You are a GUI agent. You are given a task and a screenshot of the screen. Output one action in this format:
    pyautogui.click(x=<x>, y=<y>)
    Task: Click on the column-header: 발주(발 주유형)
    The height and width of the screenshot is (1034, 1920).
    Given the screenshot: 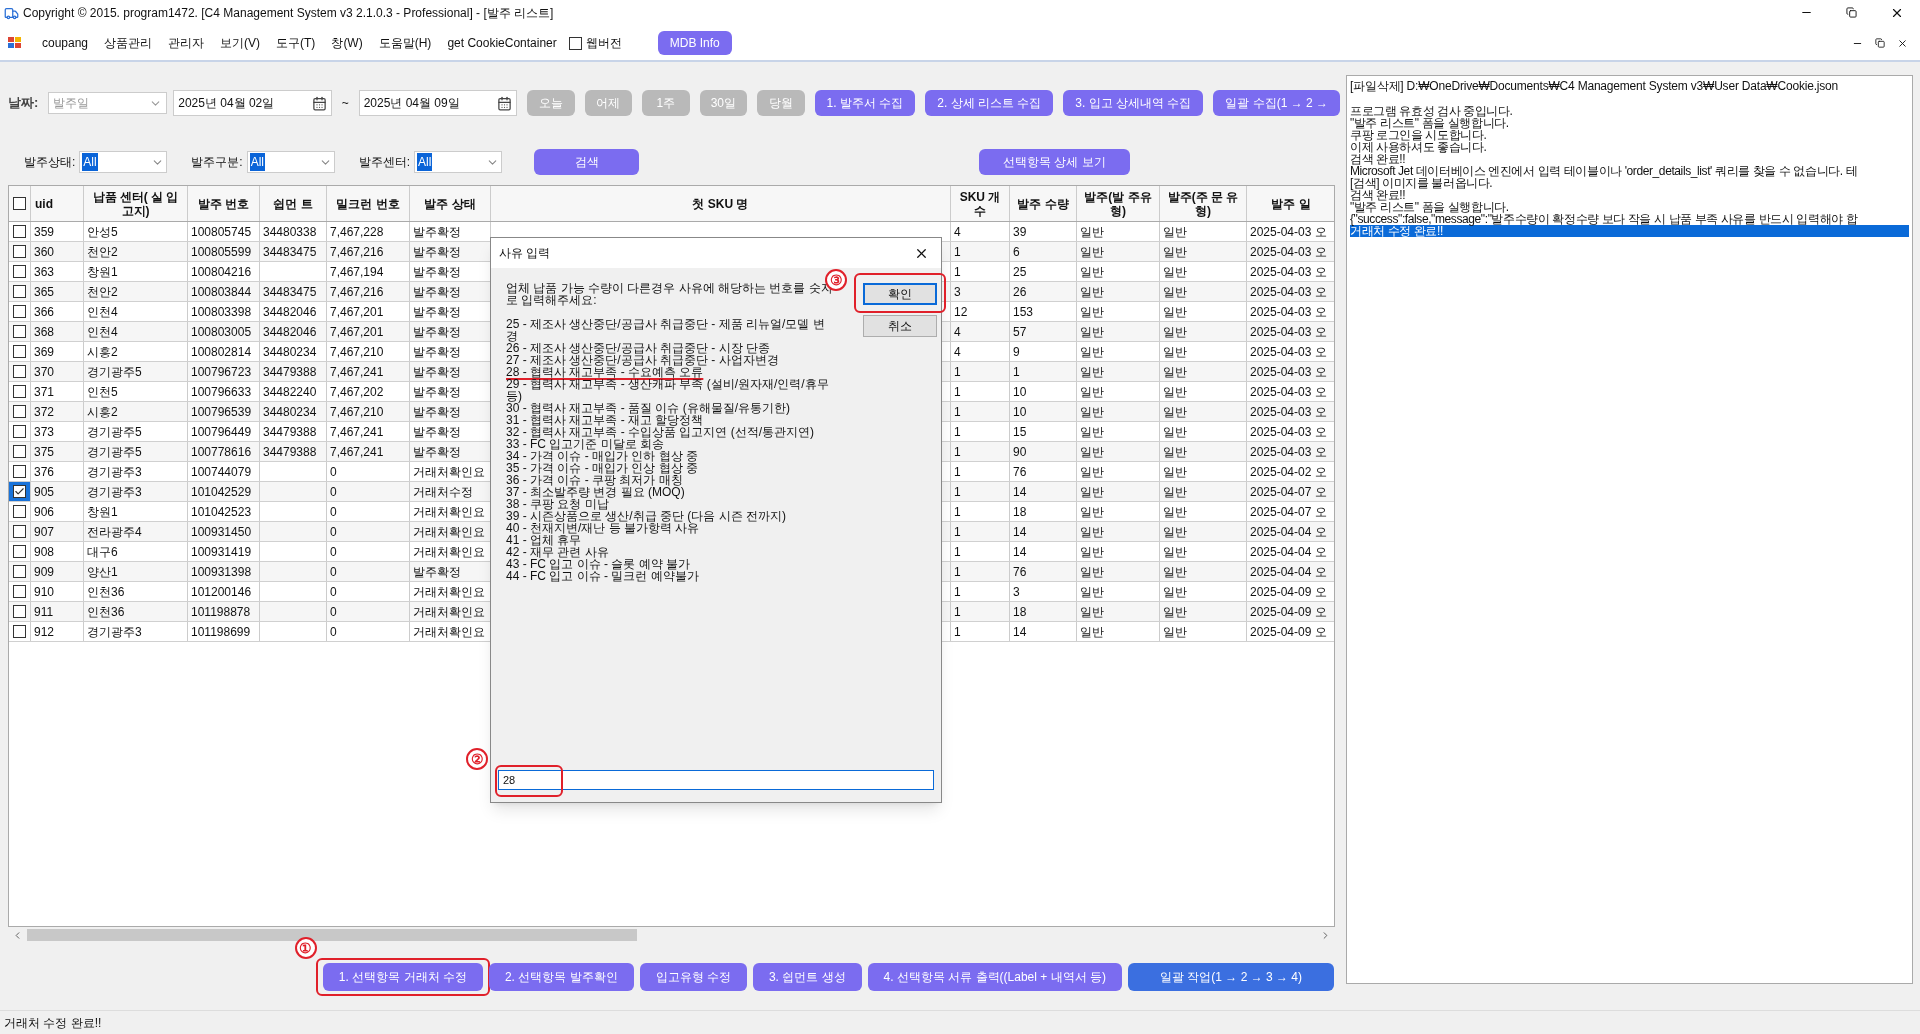 What is the action you would take?
    pyautogui.click(x=1118, y=203)
    